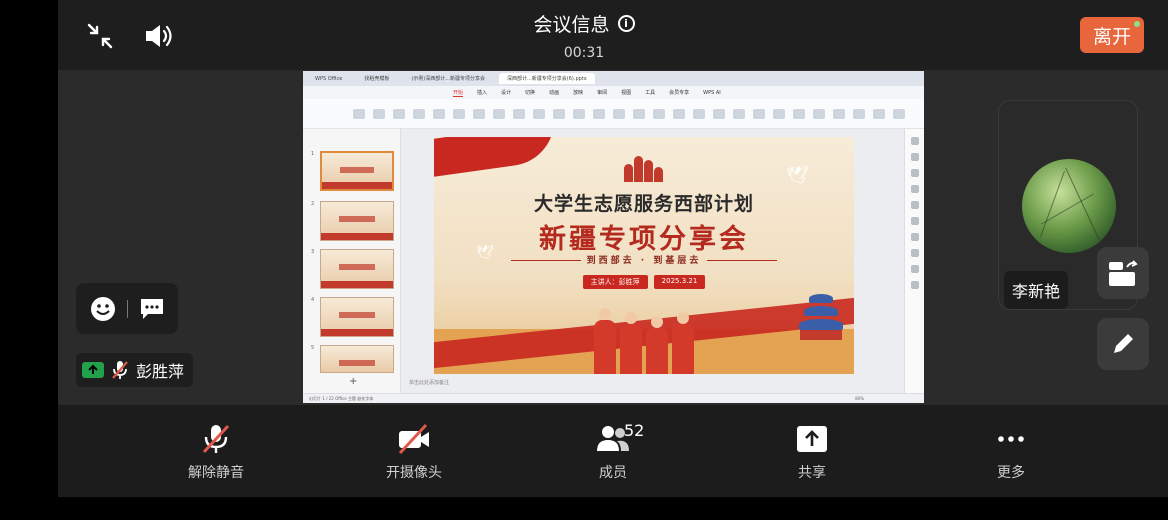  I want to click on slide-tags: 主讲人：彭胜萍 2025.3.21, so click(644, 282).